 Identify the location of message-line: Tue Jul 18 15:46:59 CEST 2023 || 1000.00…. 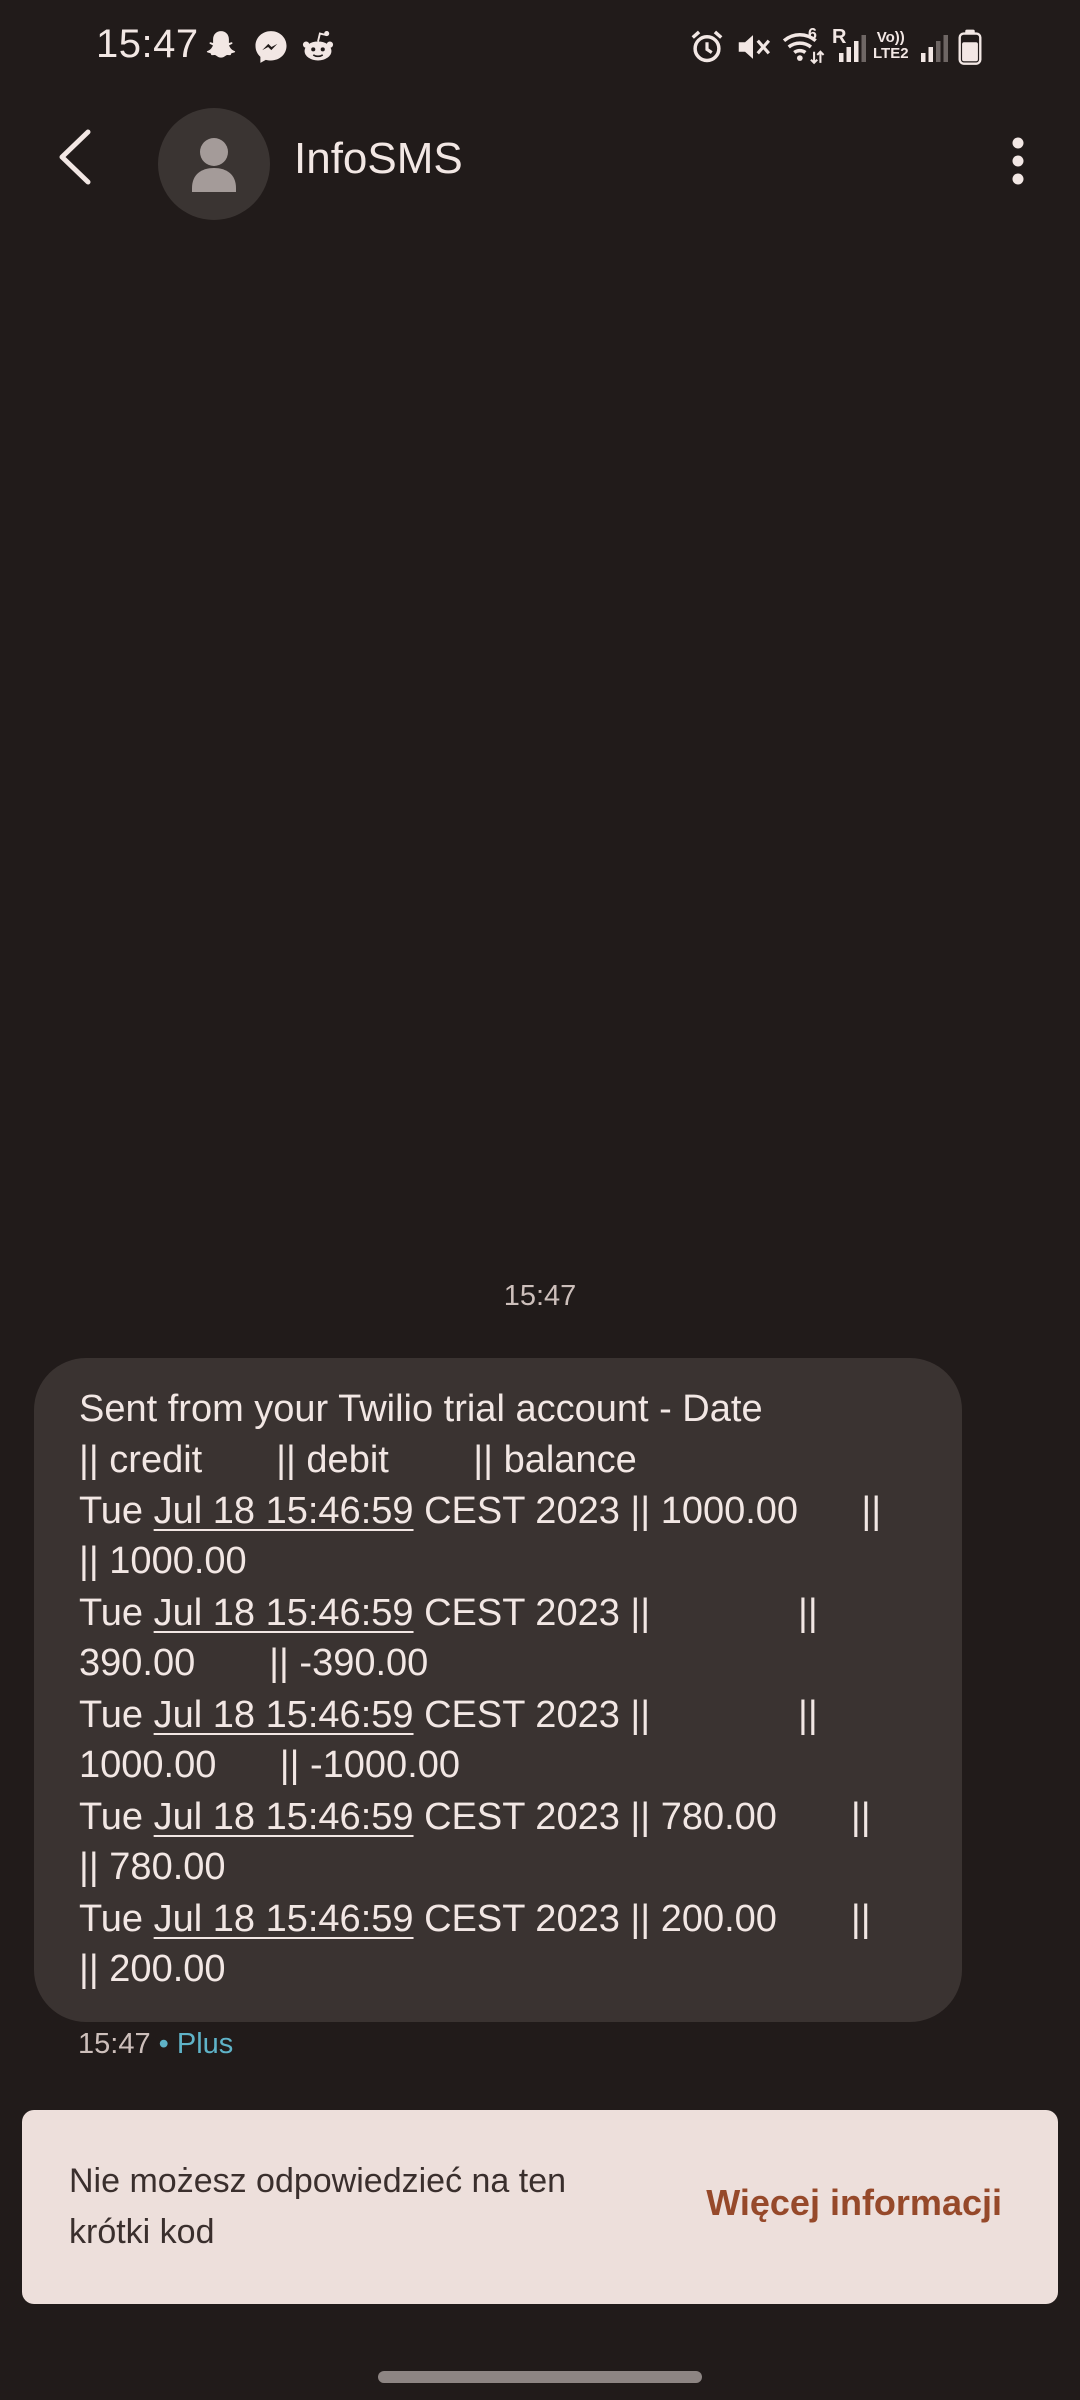
(480, 1511).